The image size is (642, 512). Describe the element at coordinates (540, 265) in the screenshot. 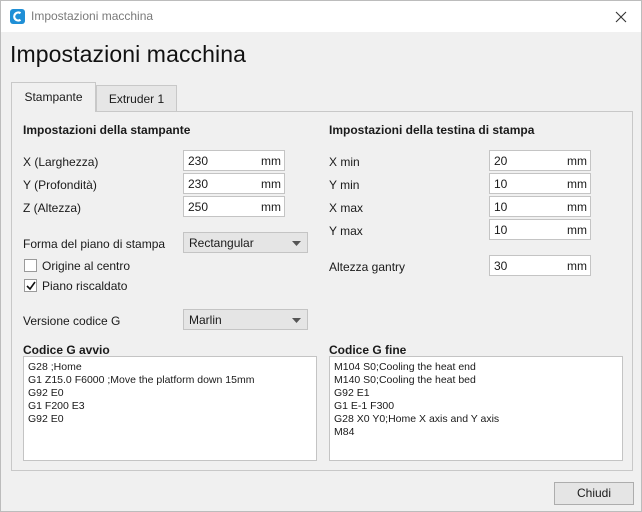

I see `gantry-height-field: 30 mm` at that location.